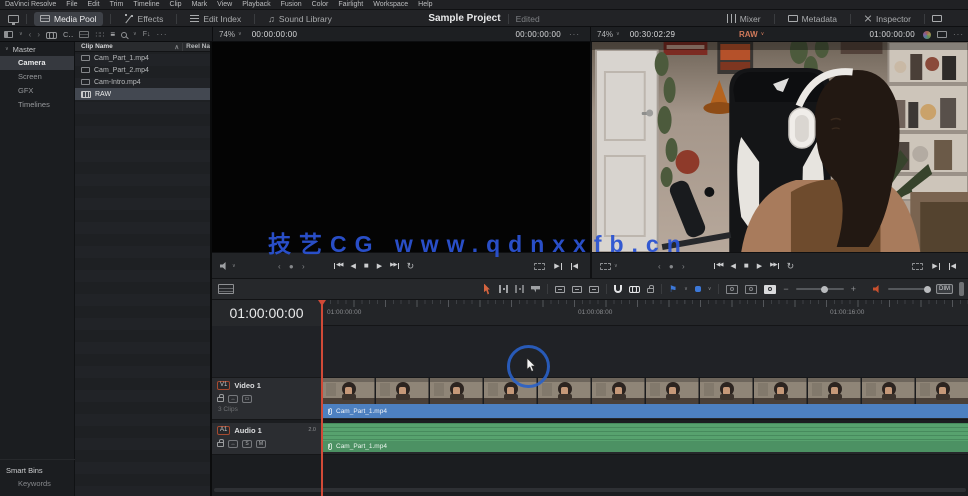 The image size is (968, 496). Describe the element at coordinates (37, 105) in the screenshot. I see `bin-item-timelines: Timelines` at that location.